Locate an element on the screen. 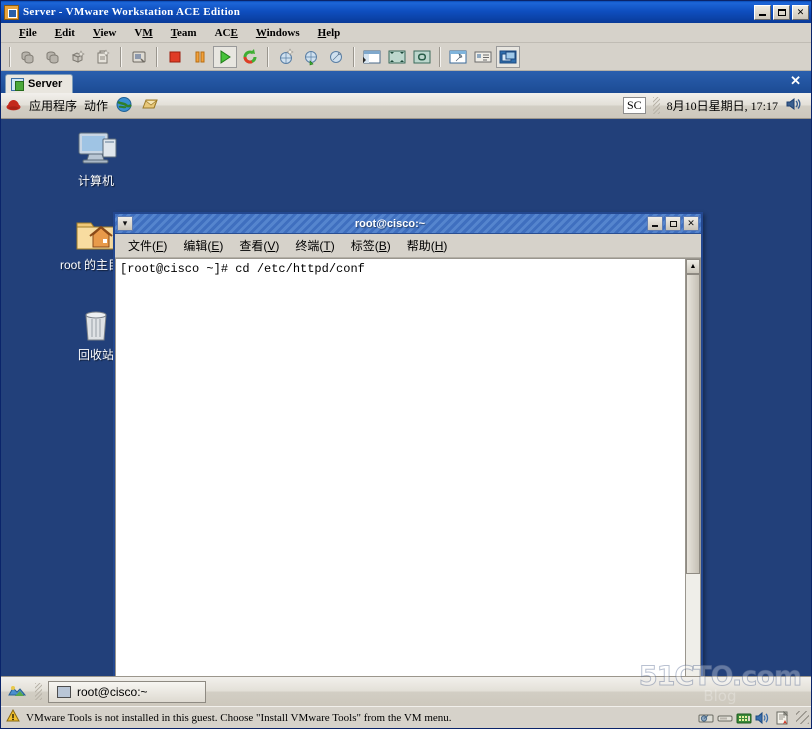  vm-settings-icon is located at coordinates (336, 57).